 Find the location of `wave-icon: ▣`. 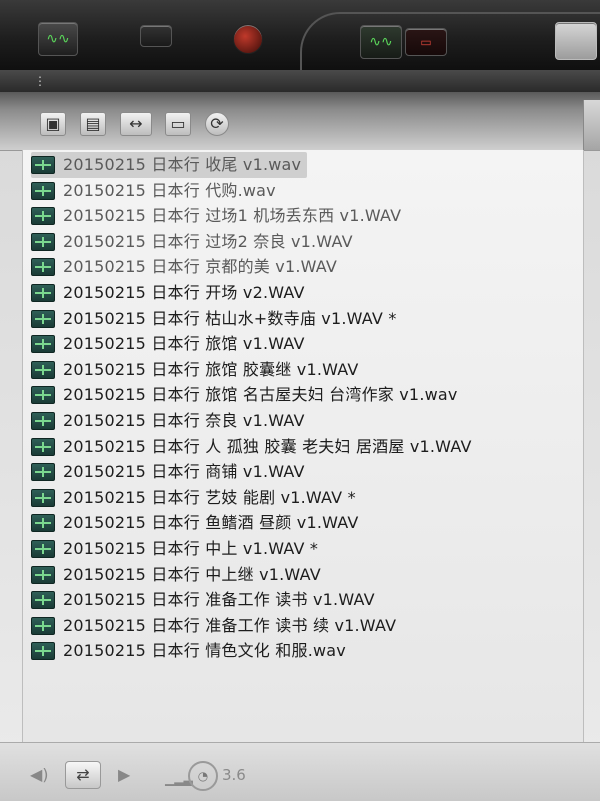

wave-icon: ▣ is located at coordinates (53, 124).